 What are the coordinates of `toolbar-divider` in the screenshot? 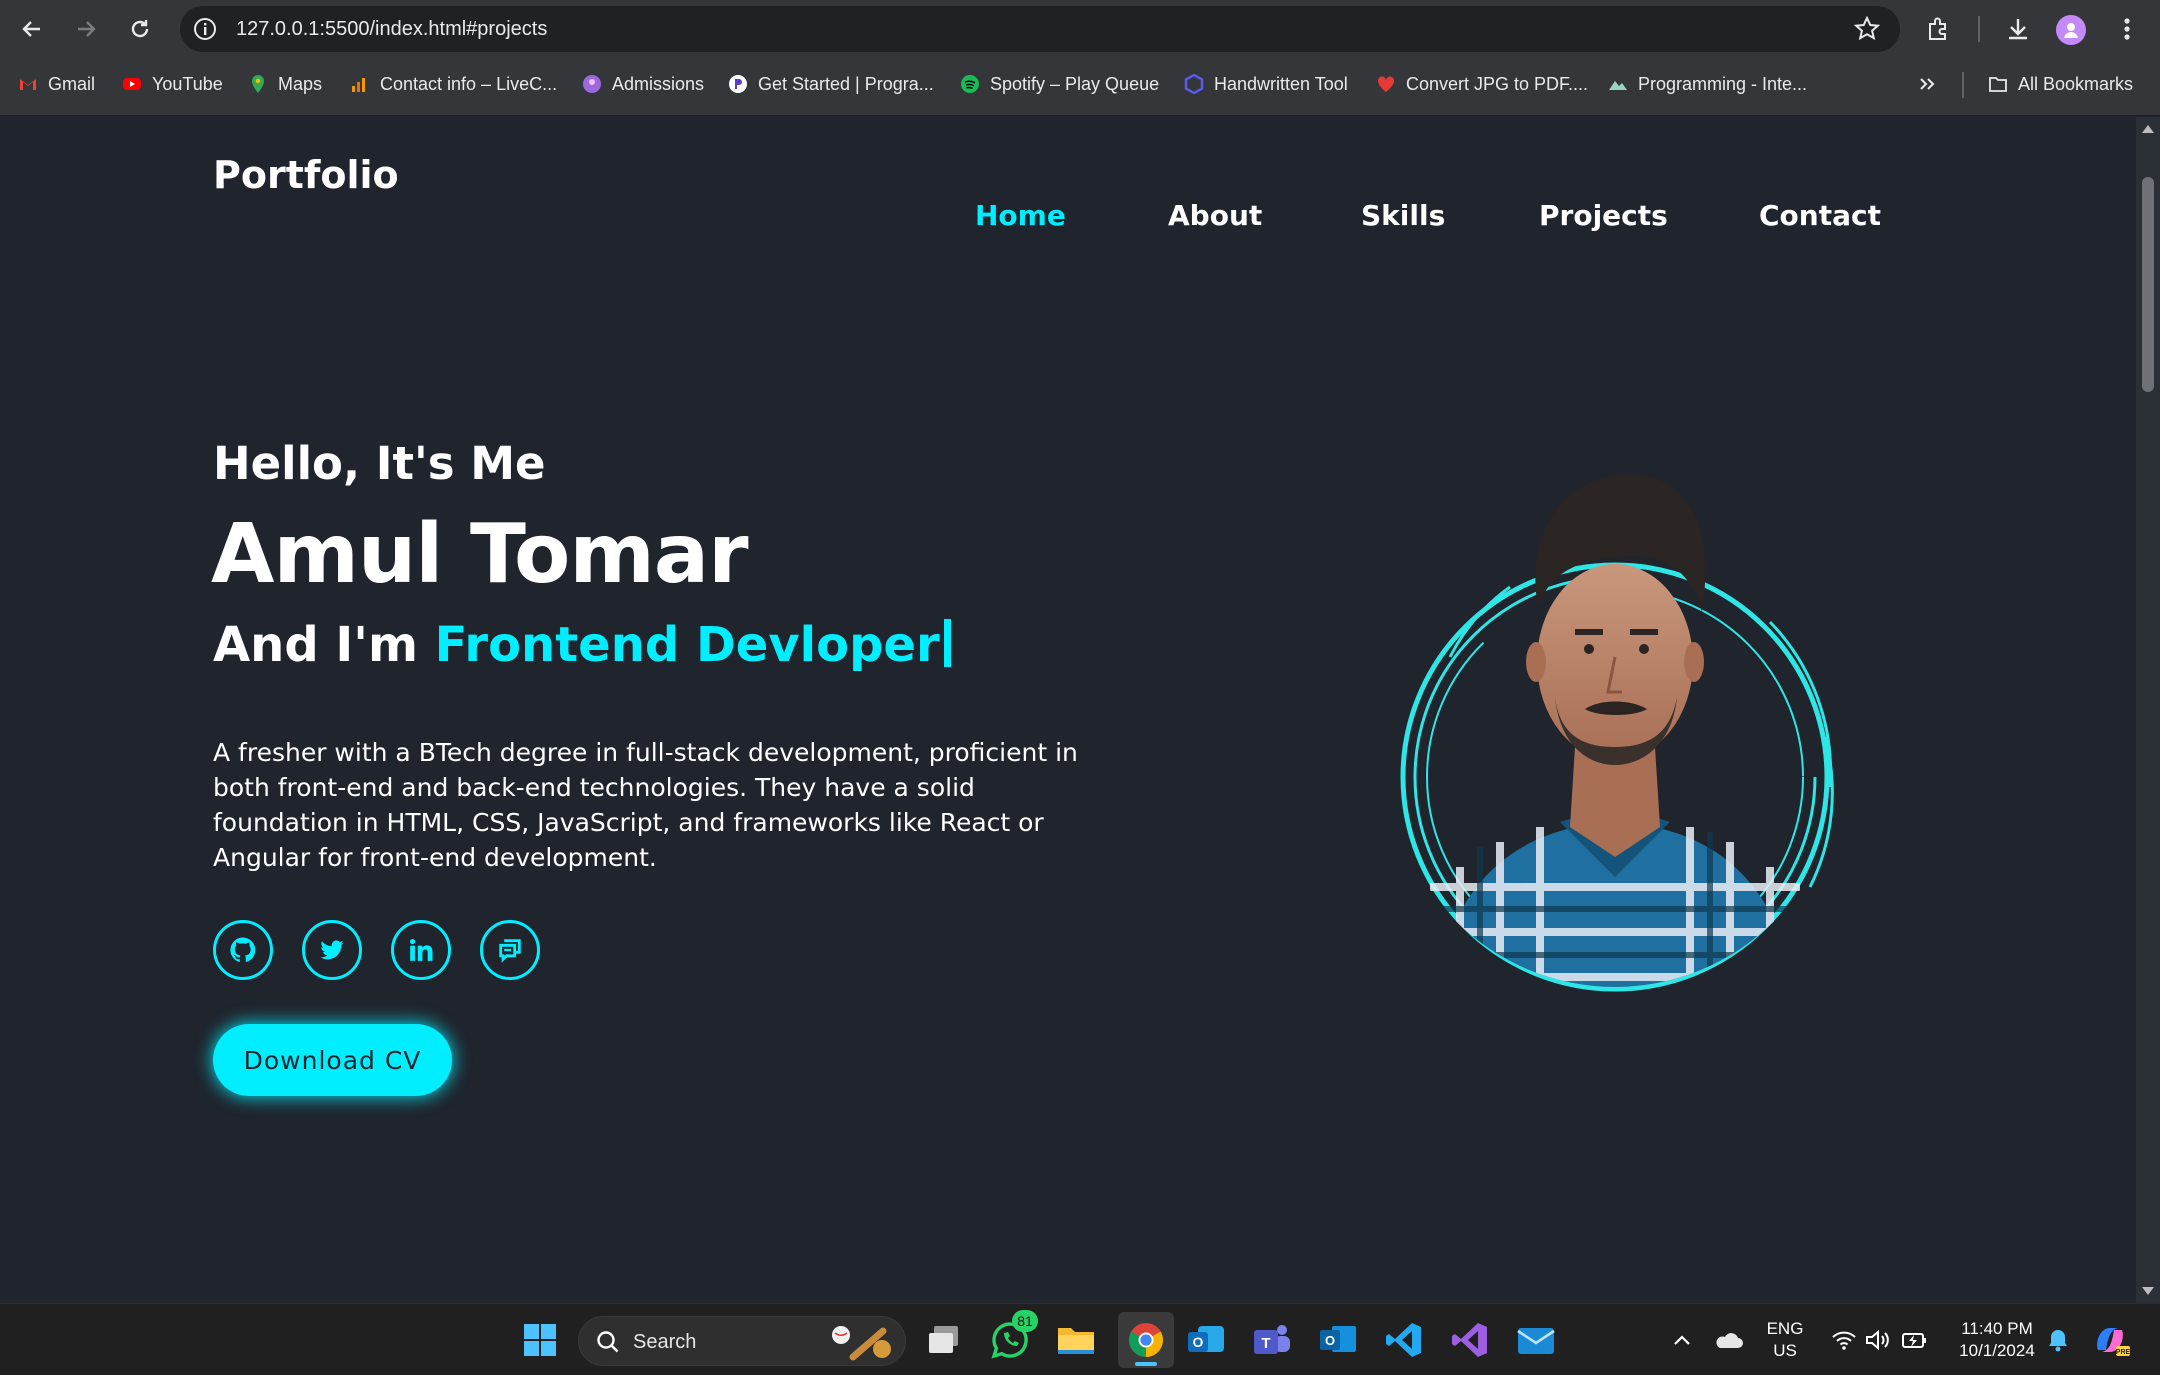 It's located at (1979, 29).